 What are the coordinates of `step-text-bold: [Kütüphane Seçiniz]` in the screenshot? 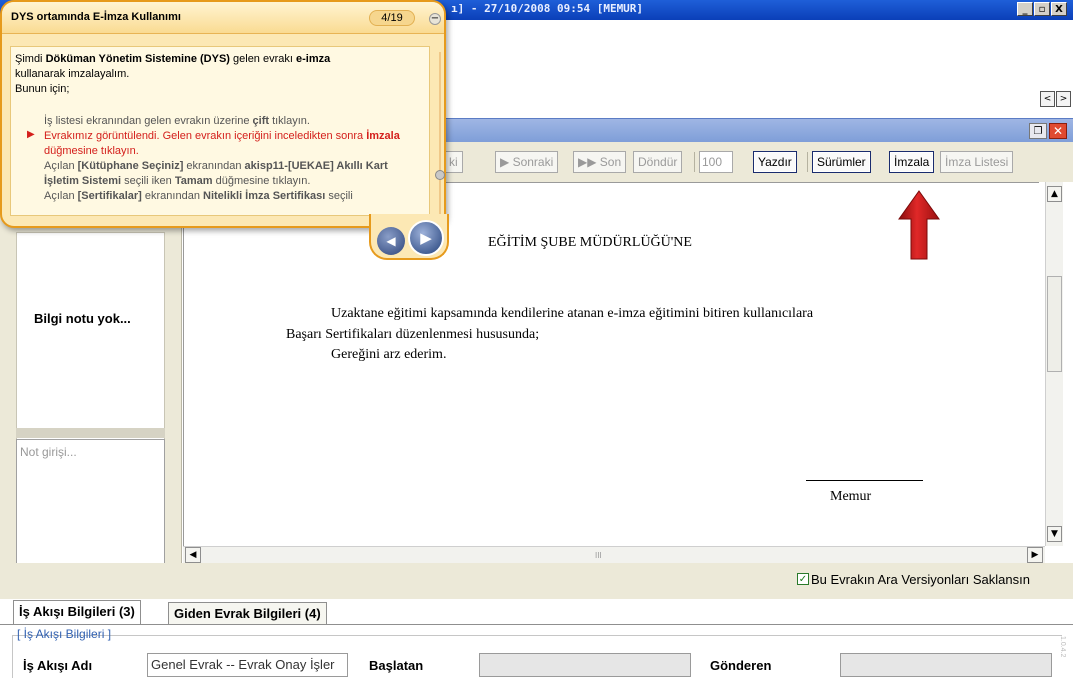 It's located at (130, 166).